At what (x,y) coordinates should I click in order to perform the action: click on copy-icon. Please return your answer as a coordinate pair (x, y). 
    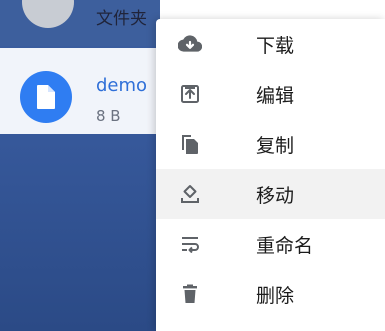
    Looking at the image, I should click on (190, 144).